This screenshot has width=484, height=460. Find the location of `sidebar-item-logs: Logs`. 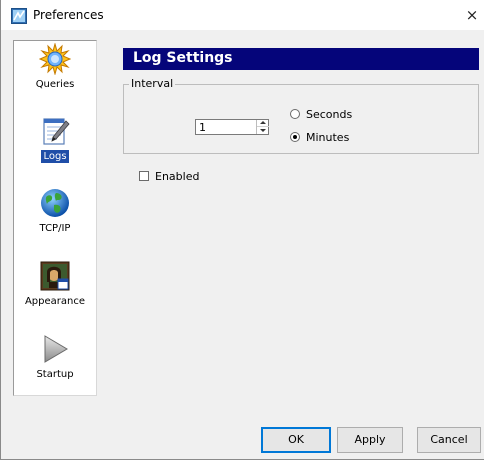

sidebar-item-logs: Logs is located at coordinates (55, 150).